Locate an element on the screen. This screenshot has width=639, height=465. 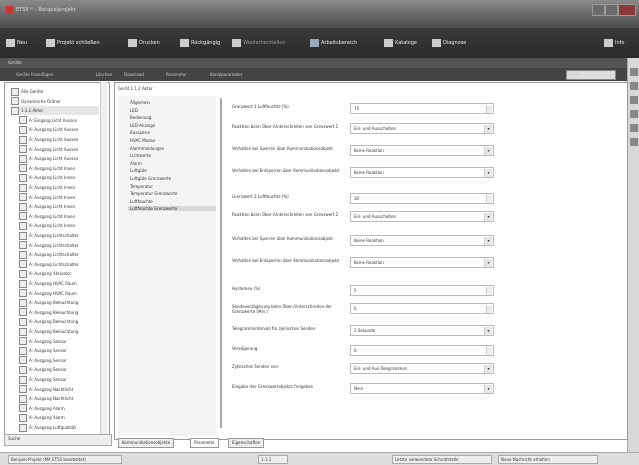
tree-item: Dynamische Ordner is located at coordinates (36, 101).